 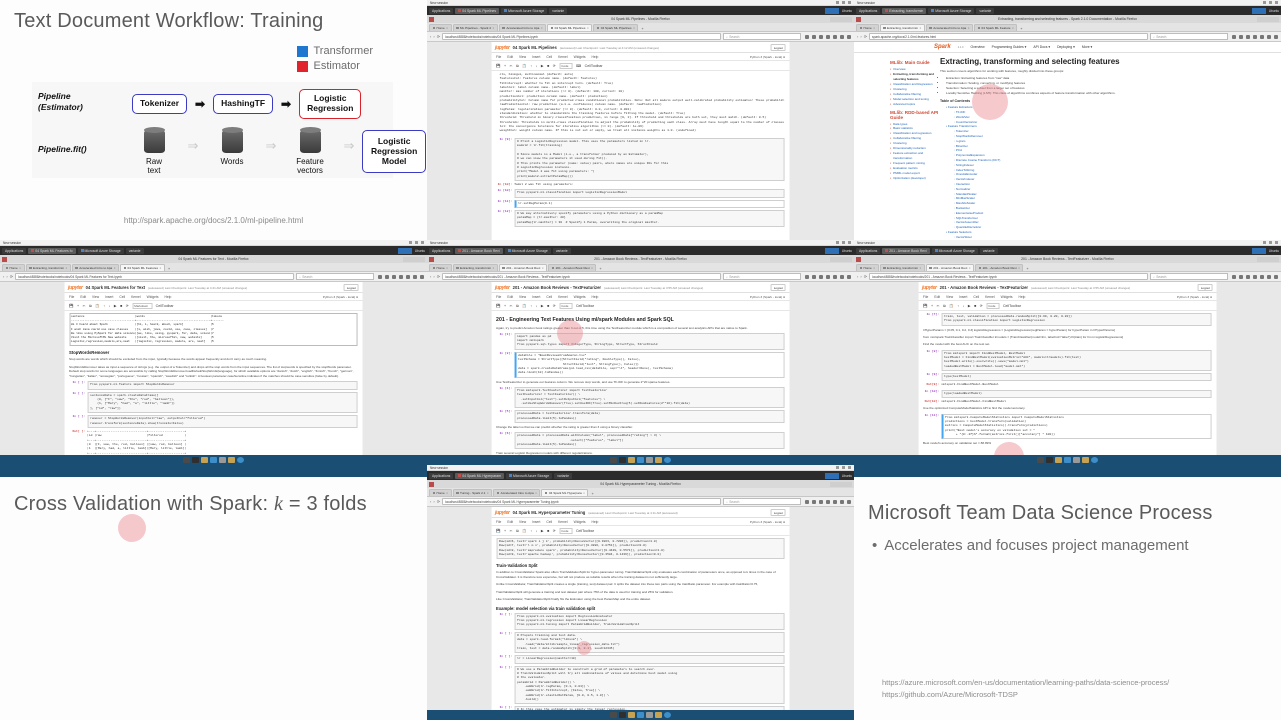 What do you see at coordinates (535, 47) in the screenshot?
I see `notebook-name: 04 Spark ML Pipelines` at bounding box center [535, 47].